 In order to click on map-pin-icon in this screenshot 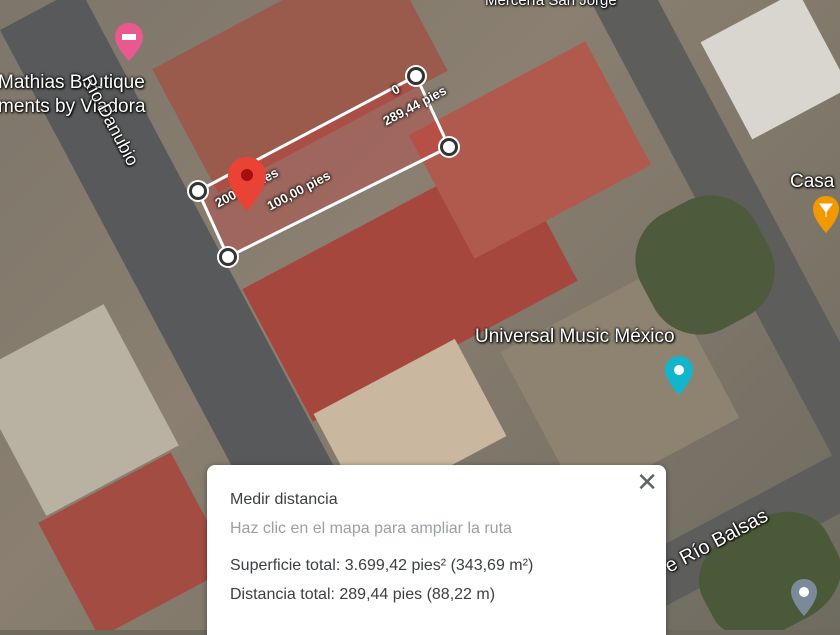, I will do `click(247, 184)`.